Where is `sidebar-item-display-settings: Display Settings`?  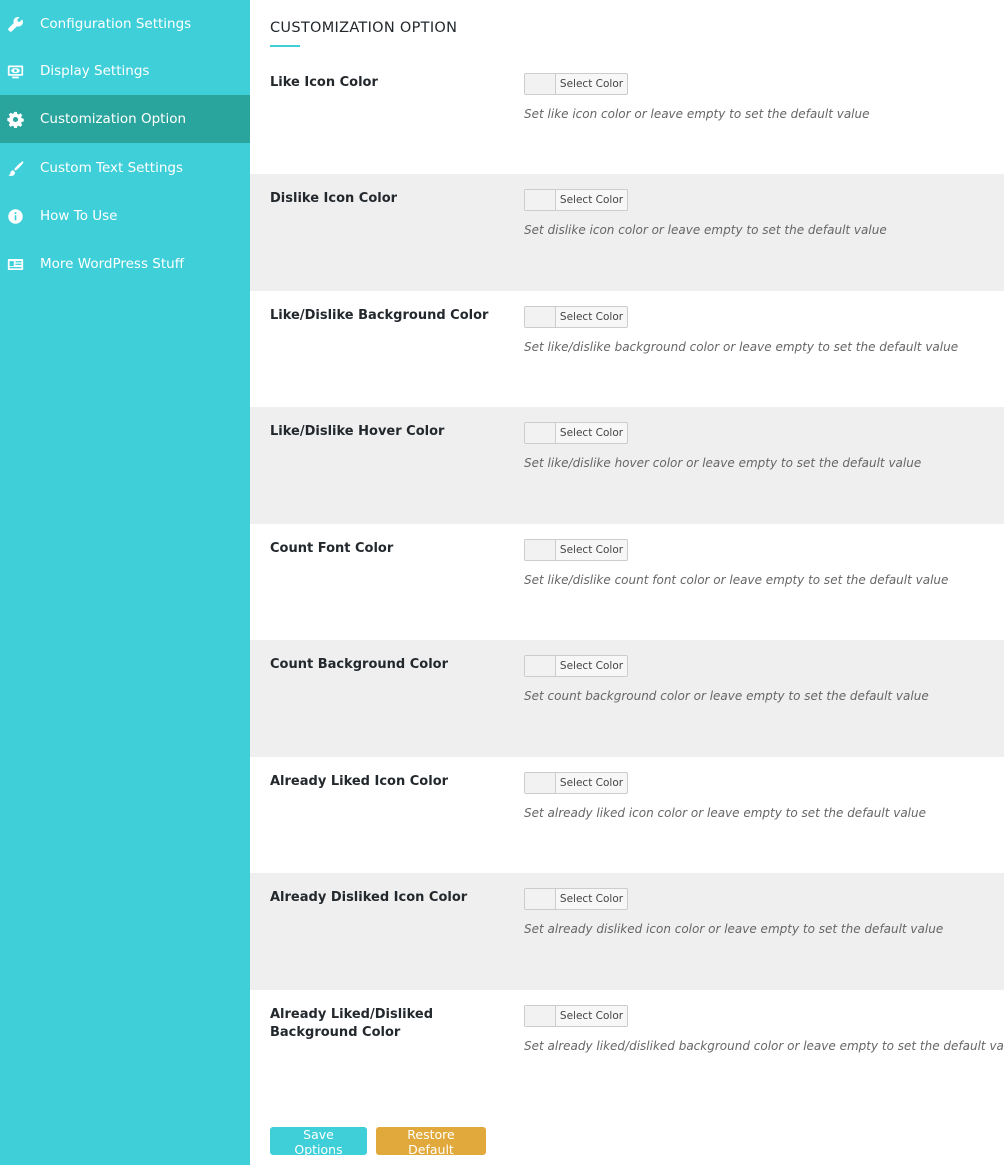 sidebar-item-display-settings: Display Settings is located at coordinates (125, 71).